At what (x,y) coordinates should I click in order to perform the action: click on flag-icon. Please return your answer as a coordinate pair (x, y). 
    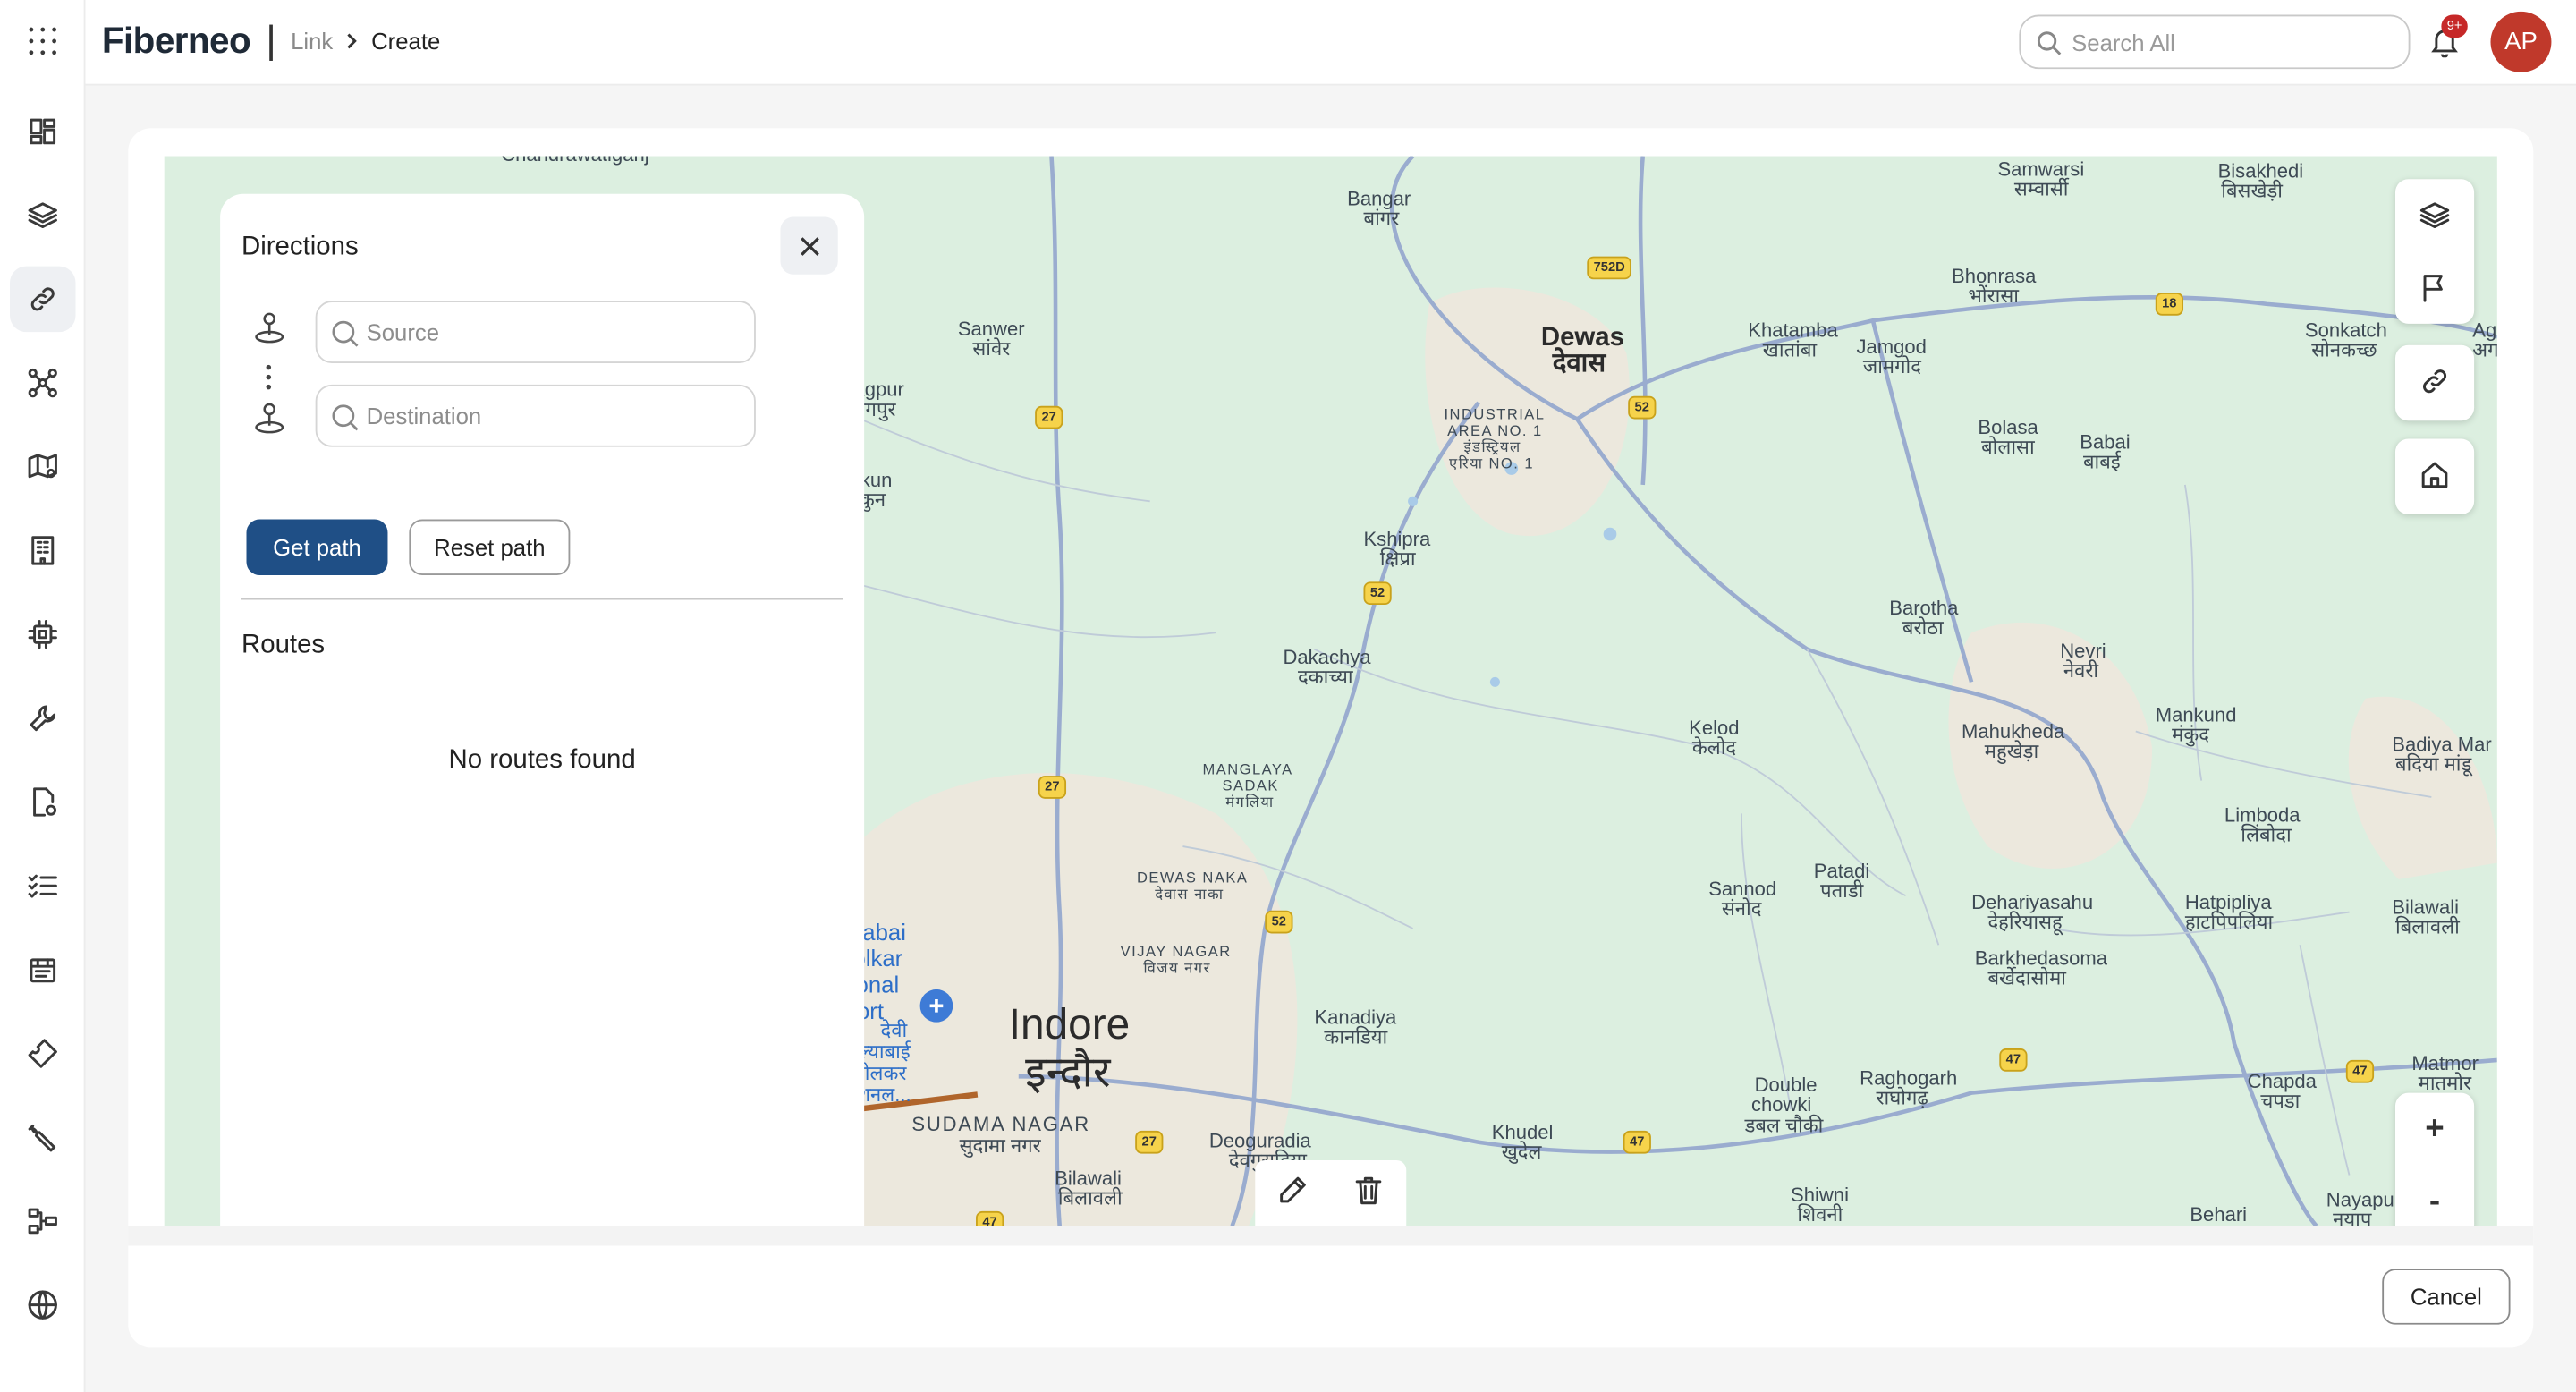
    Looking at the image, I should click on (2434, 287).